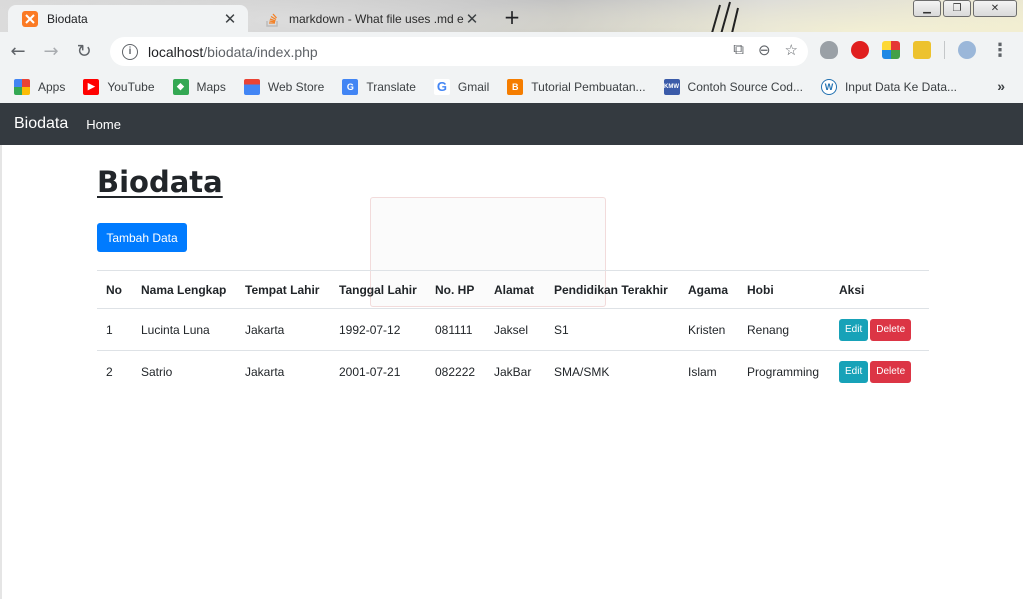 The image size is (1023, 599). What do you see at coordinates (350, 86) in the screenshot?
I see `translate-icon: G` at bounding box center [350, 86].